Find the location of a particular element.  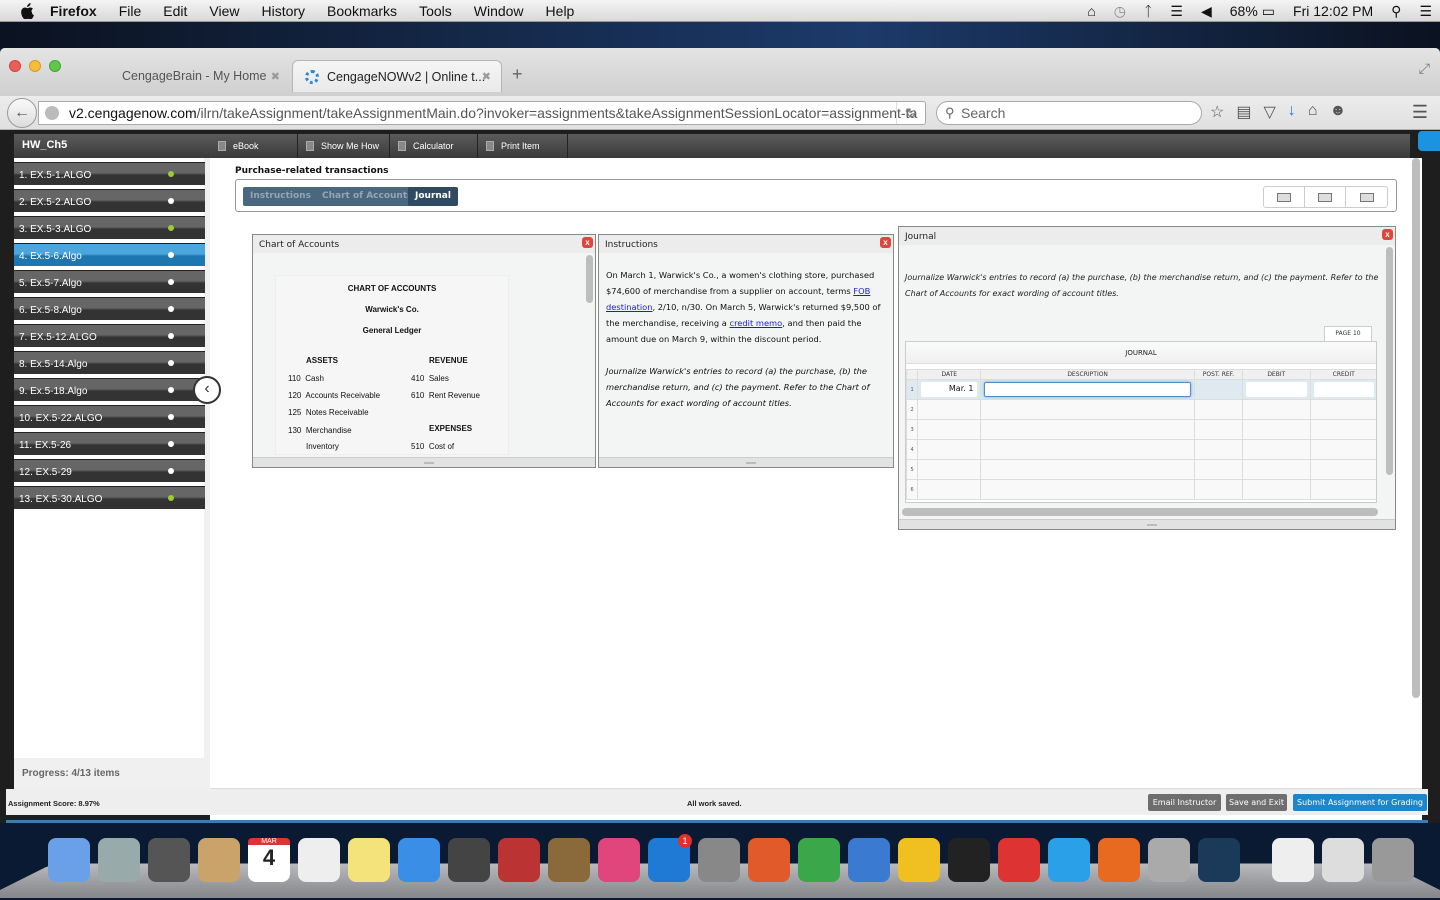

calculator-button: Calculator is located at coordinates (434, 146).